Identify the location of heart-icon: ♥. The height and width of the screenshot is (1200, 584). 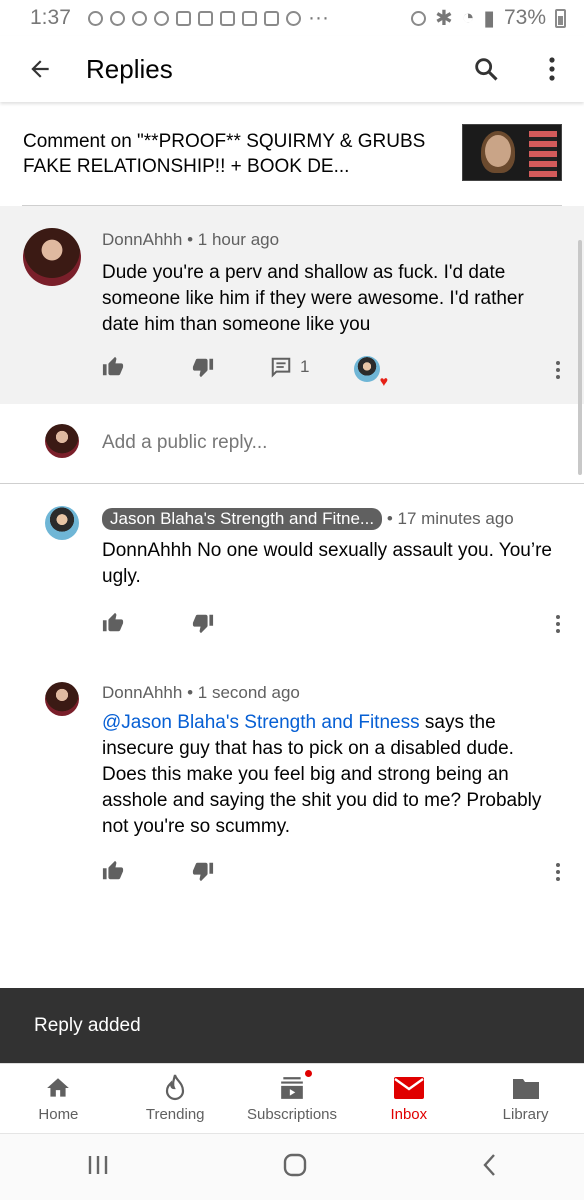
(383, 381).